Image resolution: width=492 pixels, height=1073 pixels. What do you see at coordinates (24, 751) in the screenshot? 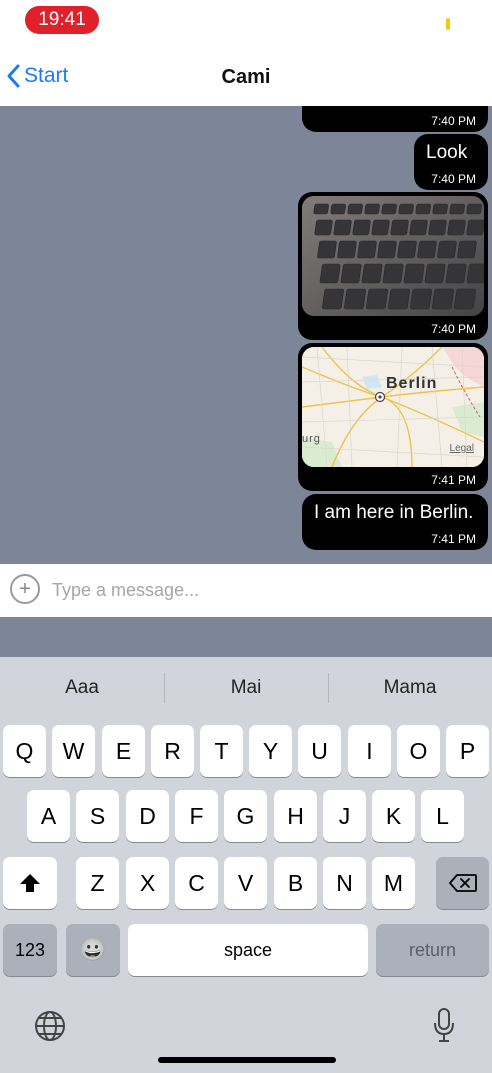
I see `key-q: Q` at bounding box center [24, 751].